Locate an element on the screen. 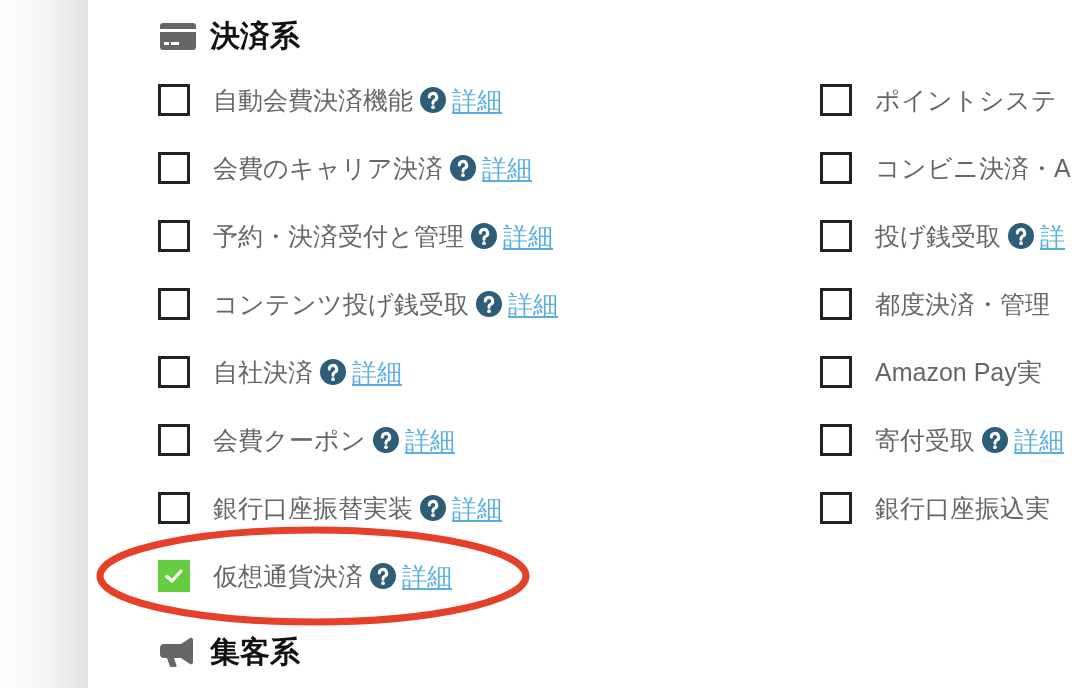  option-label: 自動会費決済機能 is located at coordinates (313, 100).